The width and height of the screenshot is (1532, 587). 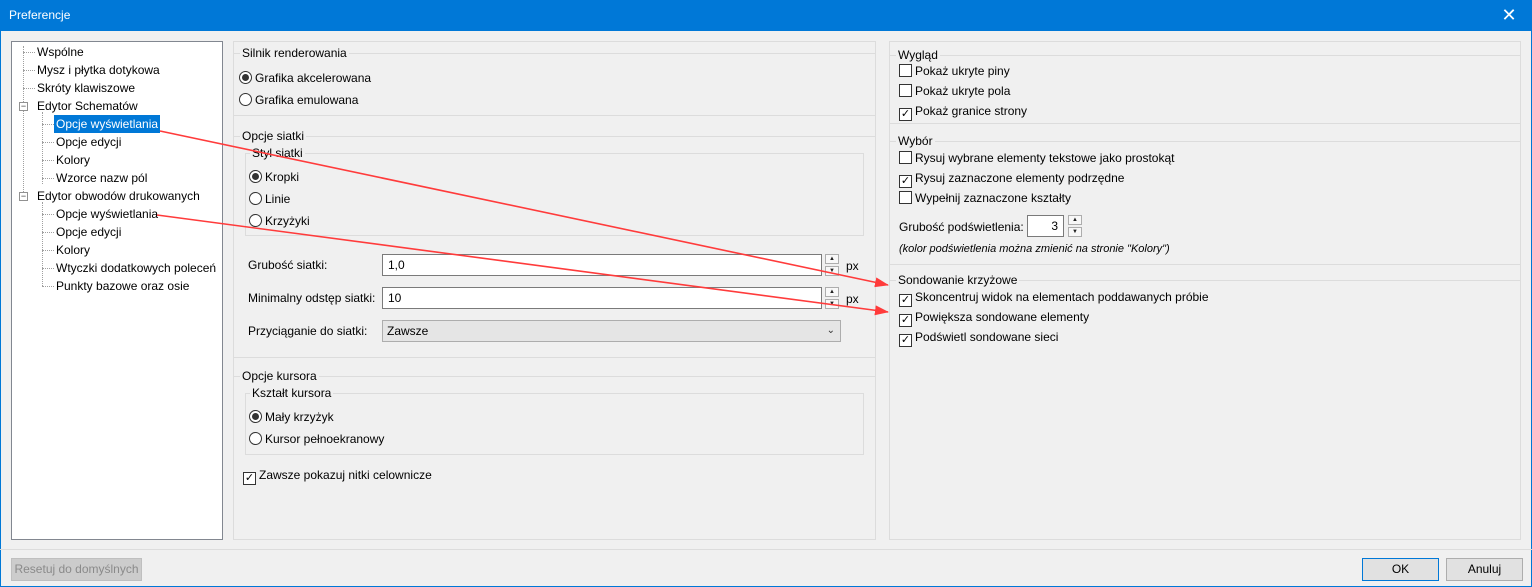 I want to click on draw-child-items-checkbox: ✓ Rysuj zaznaczone elementy podrzędne, so click(x=1012, y=179).